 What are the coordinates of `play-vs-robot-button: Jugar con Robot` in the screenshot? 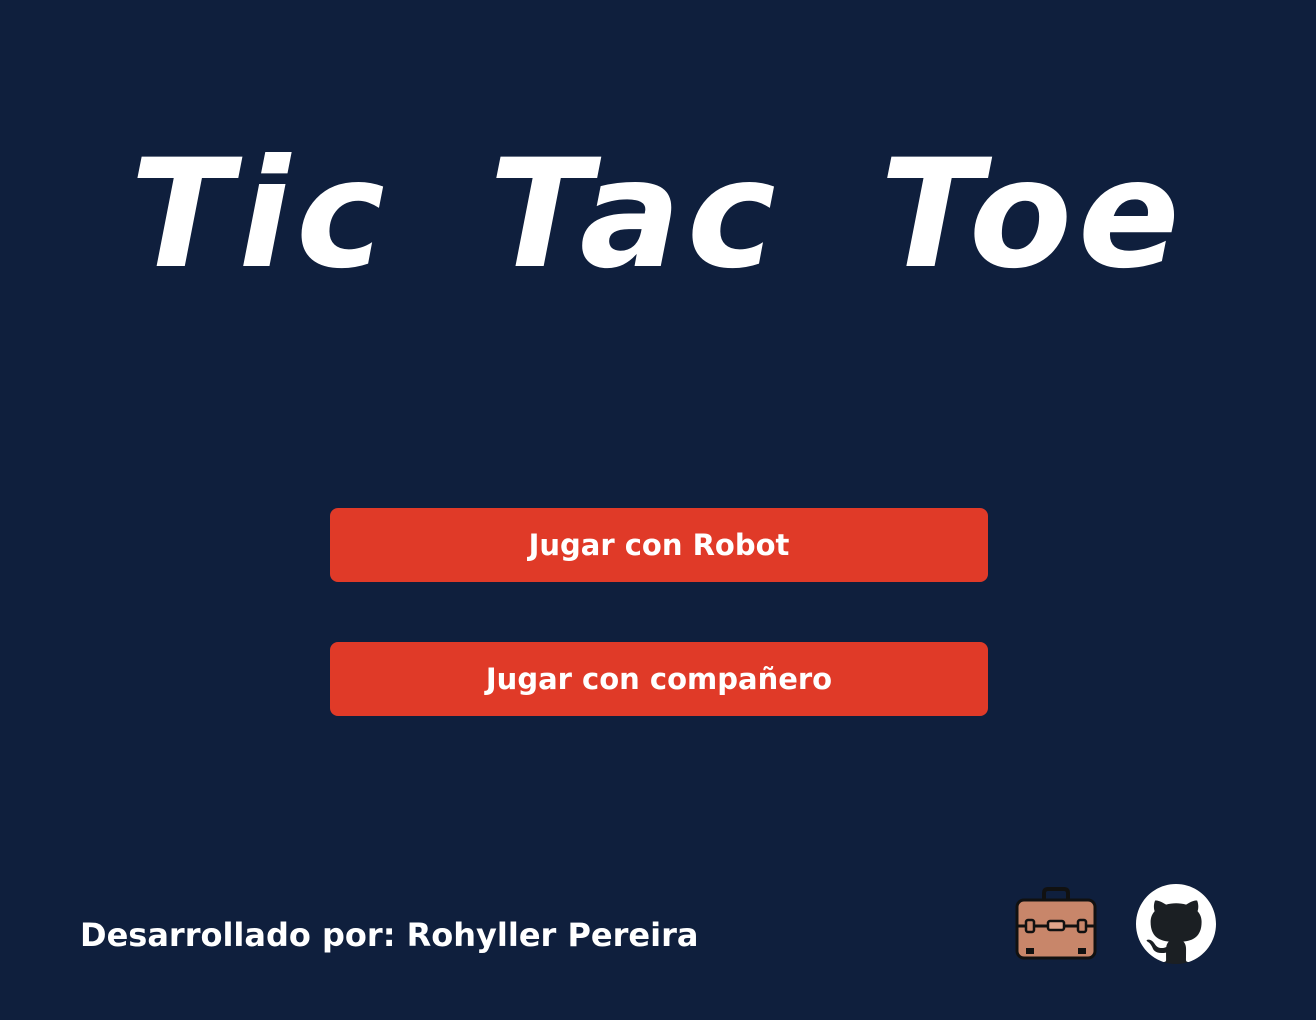 It's located at (659, 545).